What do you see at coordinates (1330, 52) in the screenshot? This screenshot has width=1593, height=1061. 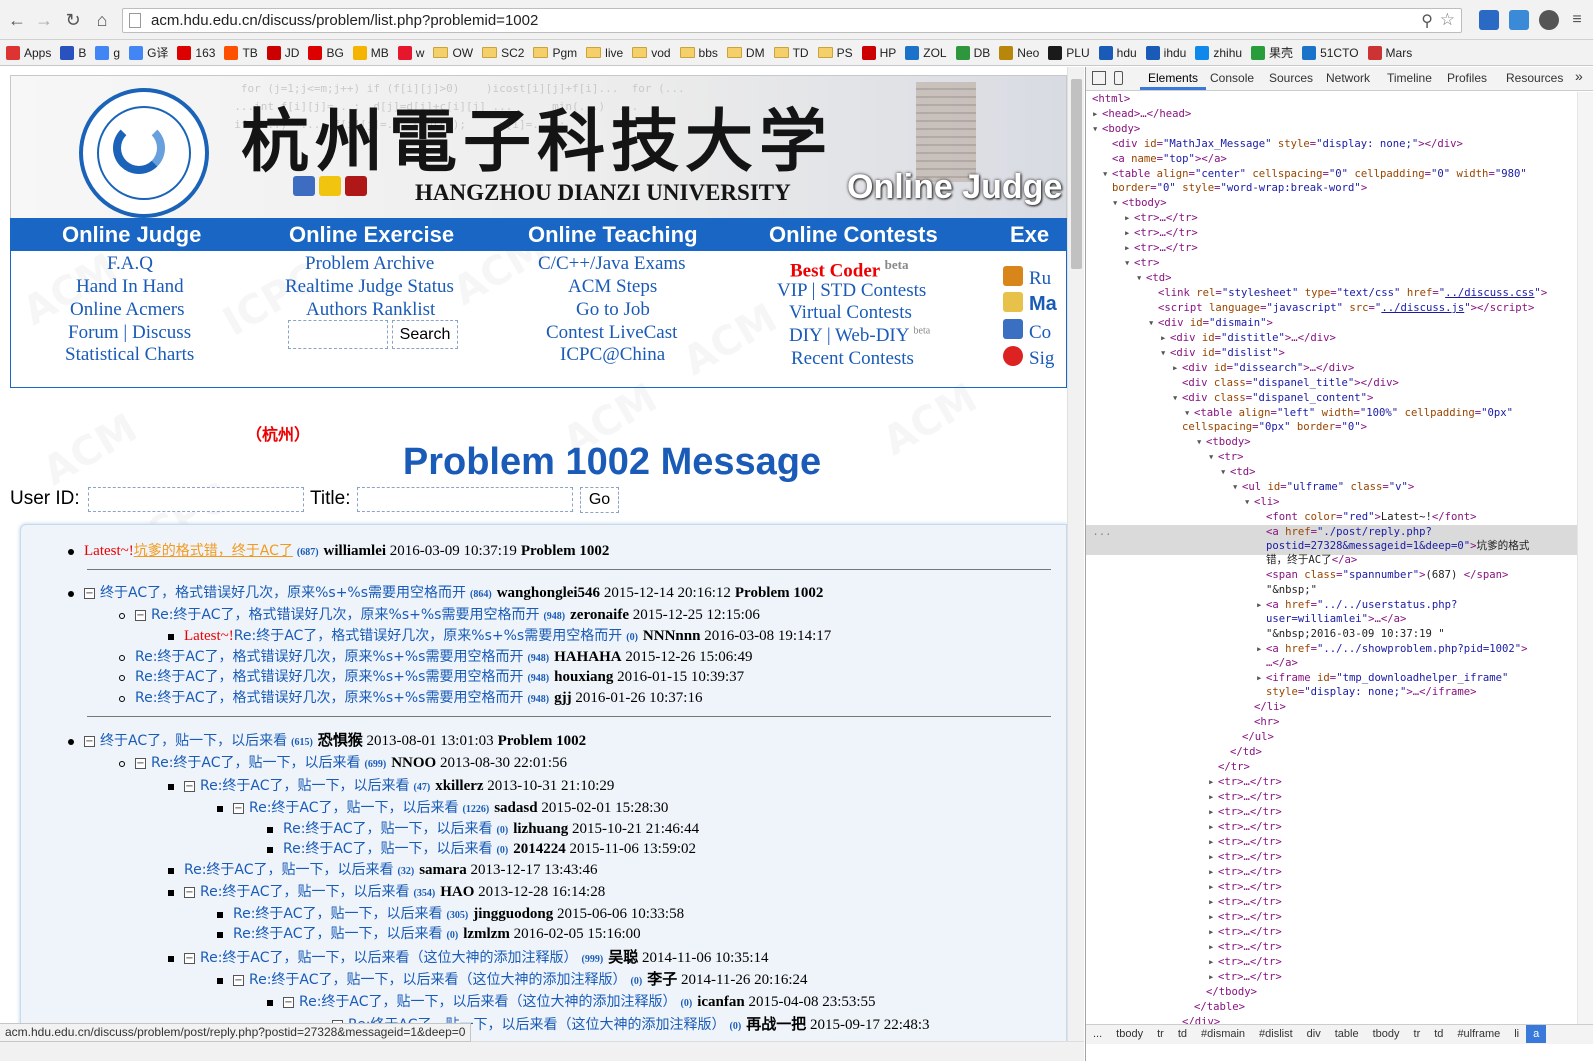 I see `bookmark-51cto: 51CTO` at bounding box center [1330, 52].